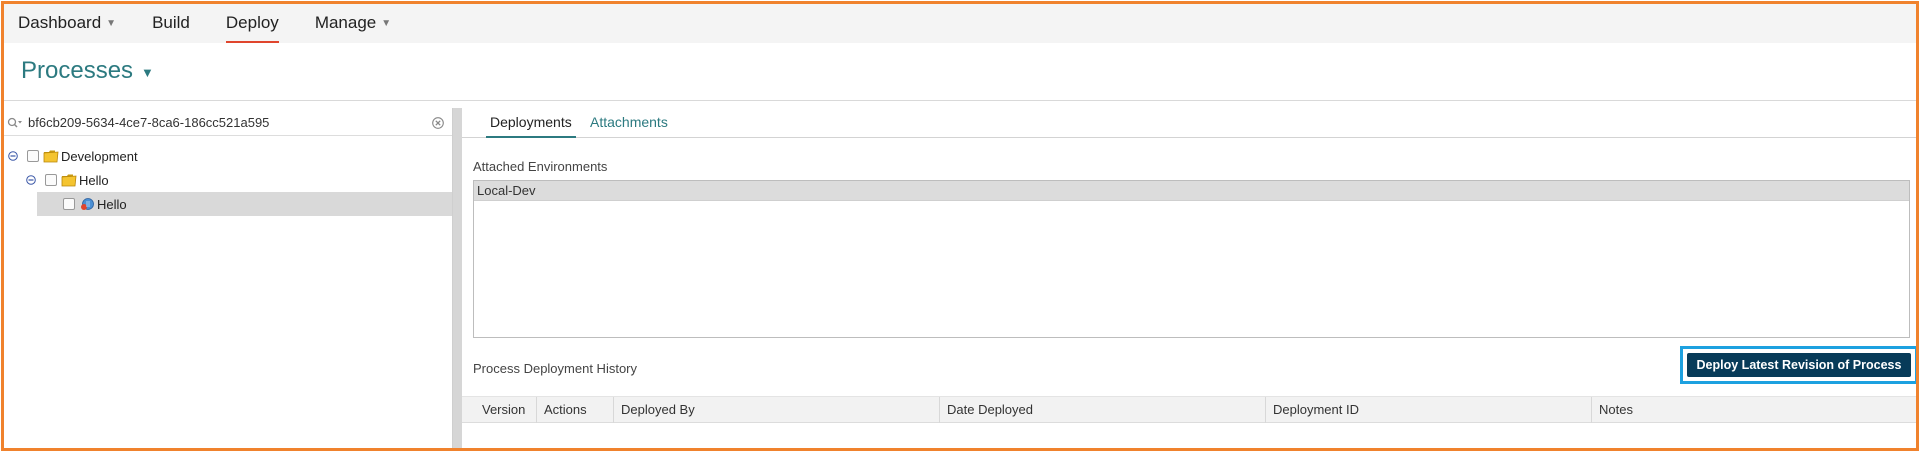  What do you see at coordinates (87, 204) in the screenshot?
I see `process-icon` at bounding box center [87, 204].